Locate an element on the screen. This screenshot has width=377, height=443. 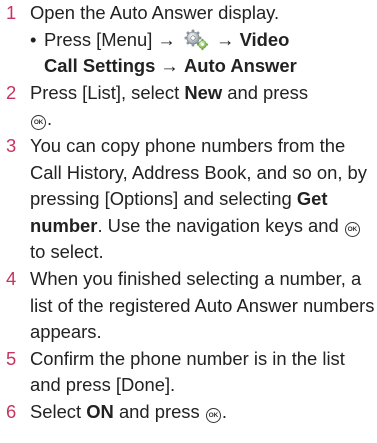
step-bold-term: ON is located at coordinates (100, 411).